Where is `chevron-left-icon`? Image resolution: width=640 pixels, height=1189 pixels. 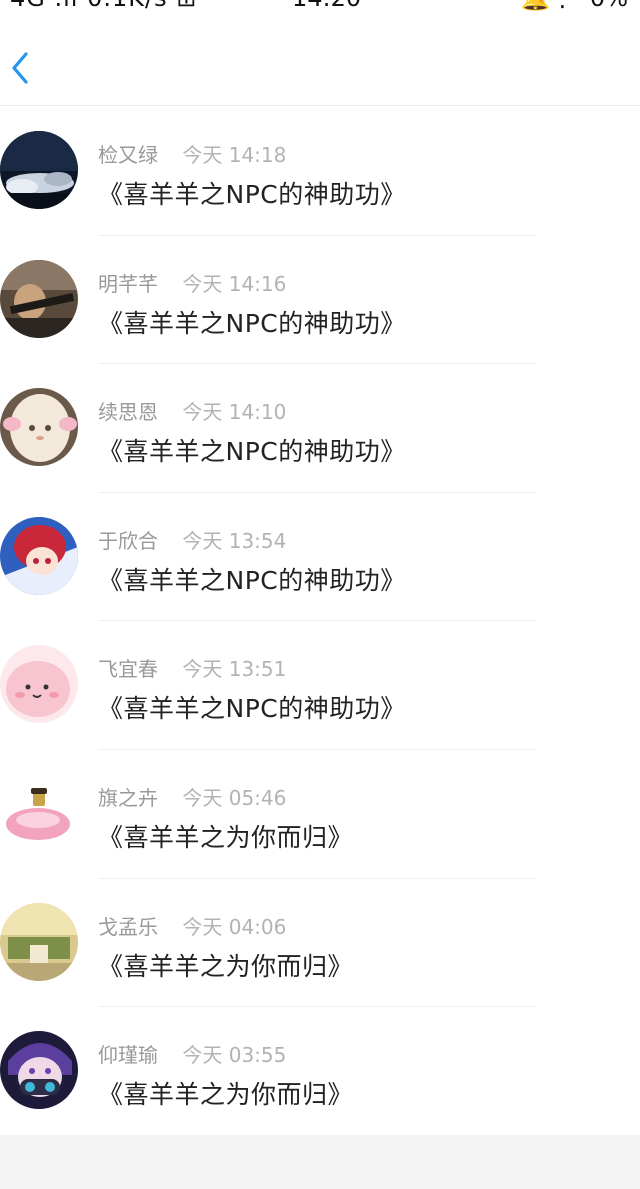
chevron-left-icon is located at coordinates (20, 68).